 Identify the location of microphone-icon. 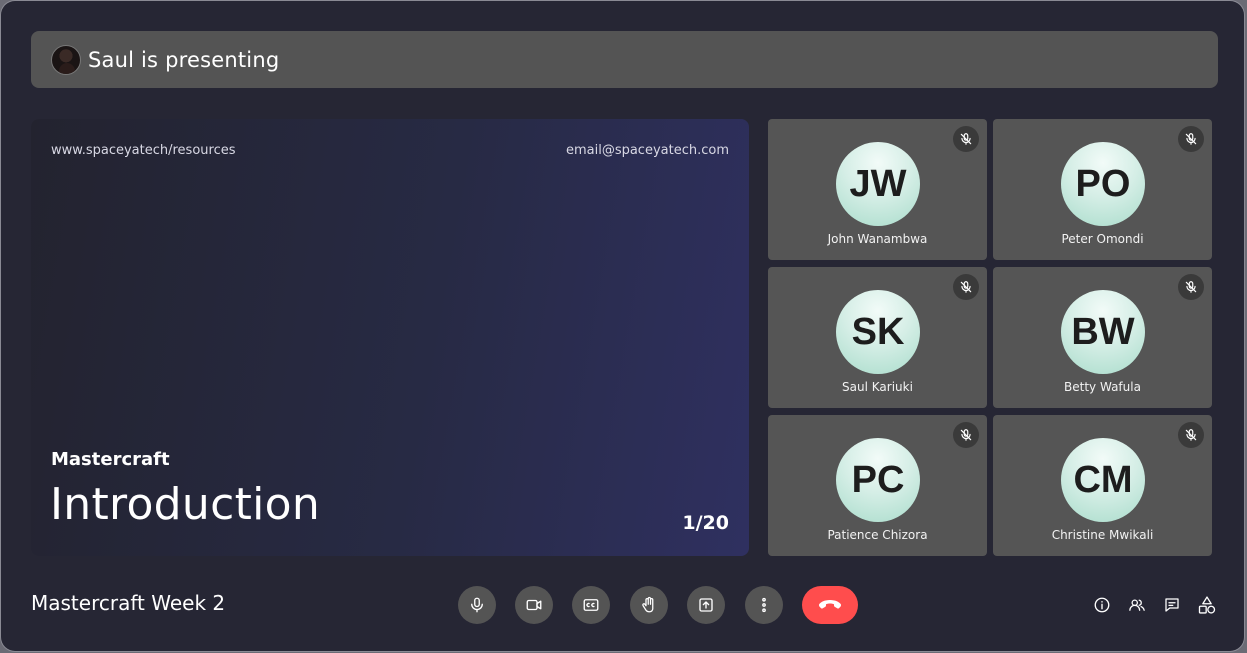
(477, 605).